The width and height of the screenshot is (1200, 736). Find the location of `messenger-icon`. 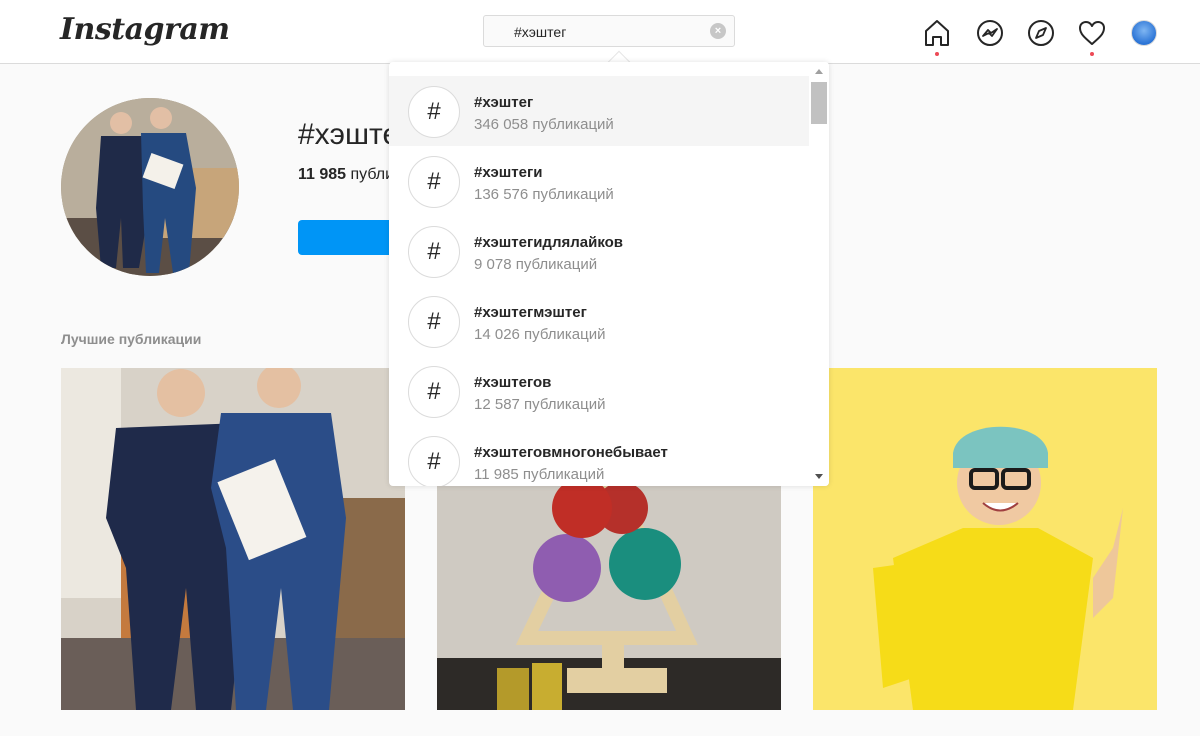

messenger-icon is located at coordinates (990, 33).